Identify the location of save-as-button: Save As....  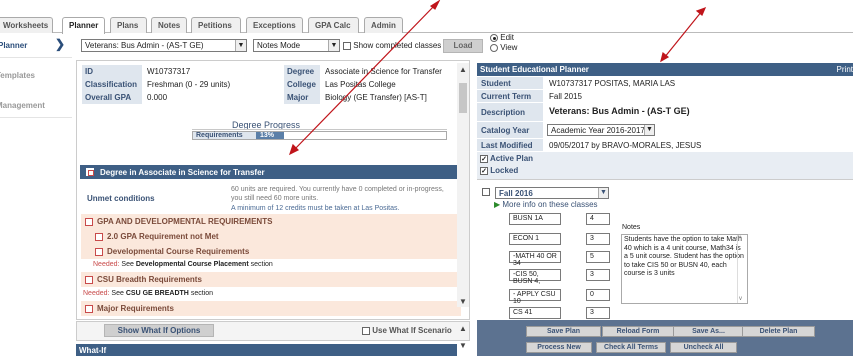
(708, 331).